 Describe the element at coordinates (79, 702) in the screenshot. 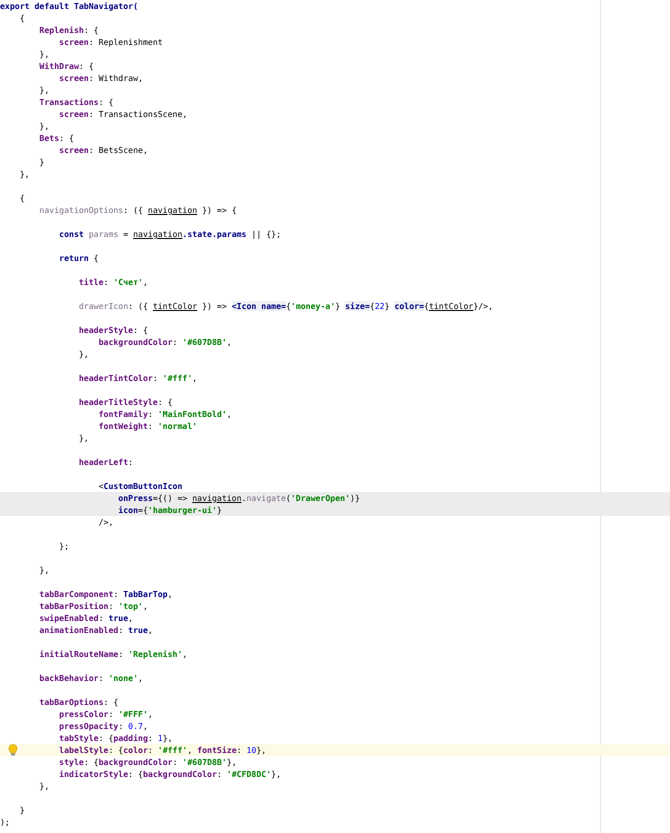

I see `code-line: tabBarOptions: {` at that location.